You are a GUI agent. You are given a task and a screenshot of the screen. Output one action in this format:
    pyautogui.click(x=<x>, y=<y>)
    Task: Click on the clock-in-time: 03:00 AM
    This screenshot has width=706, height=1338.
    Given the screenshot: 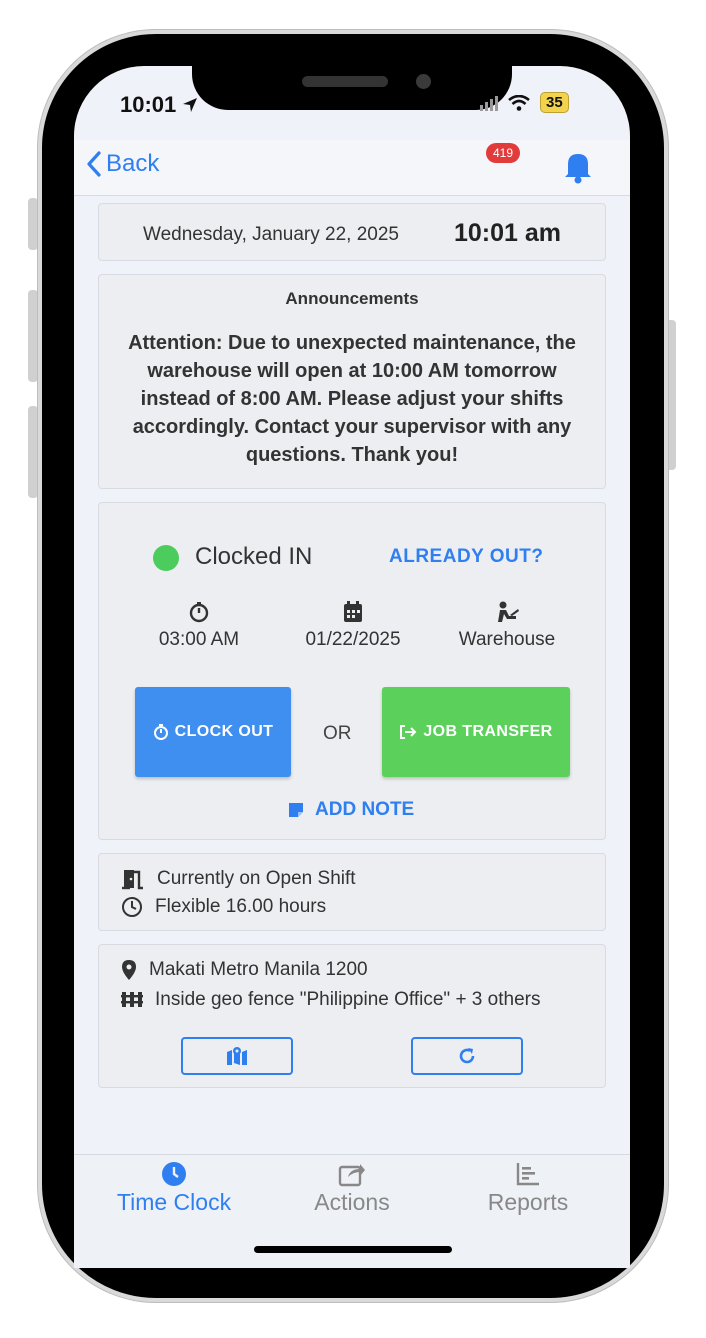 What is the action you would take?
    pyautogui.click(x=199, y=639)
    